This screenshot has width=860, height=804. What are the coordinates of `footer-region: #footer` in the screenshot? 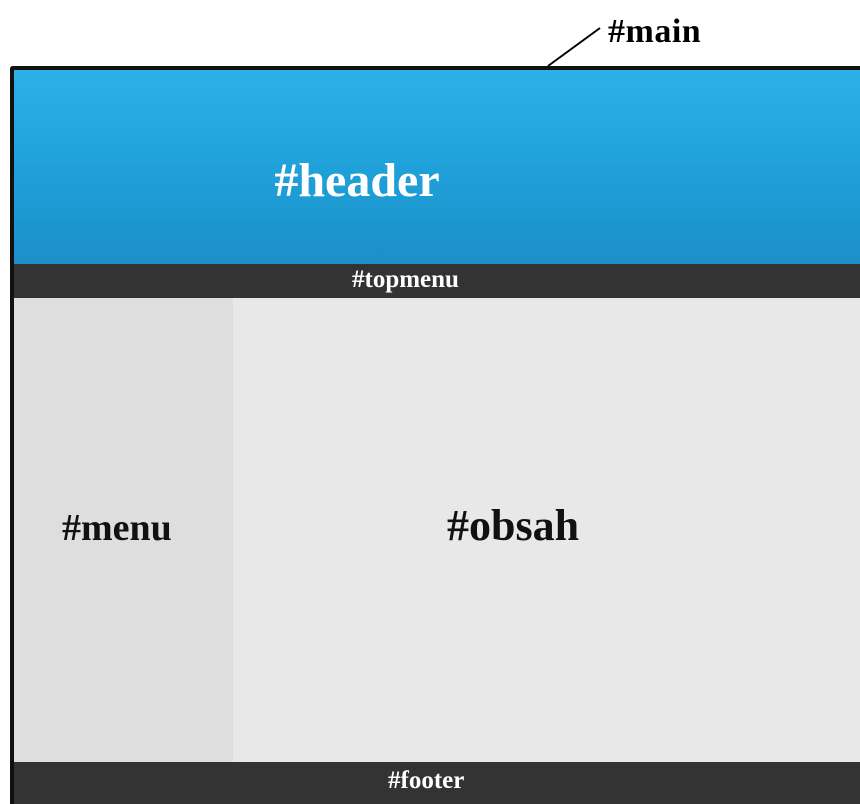 It's located at (437, 783).